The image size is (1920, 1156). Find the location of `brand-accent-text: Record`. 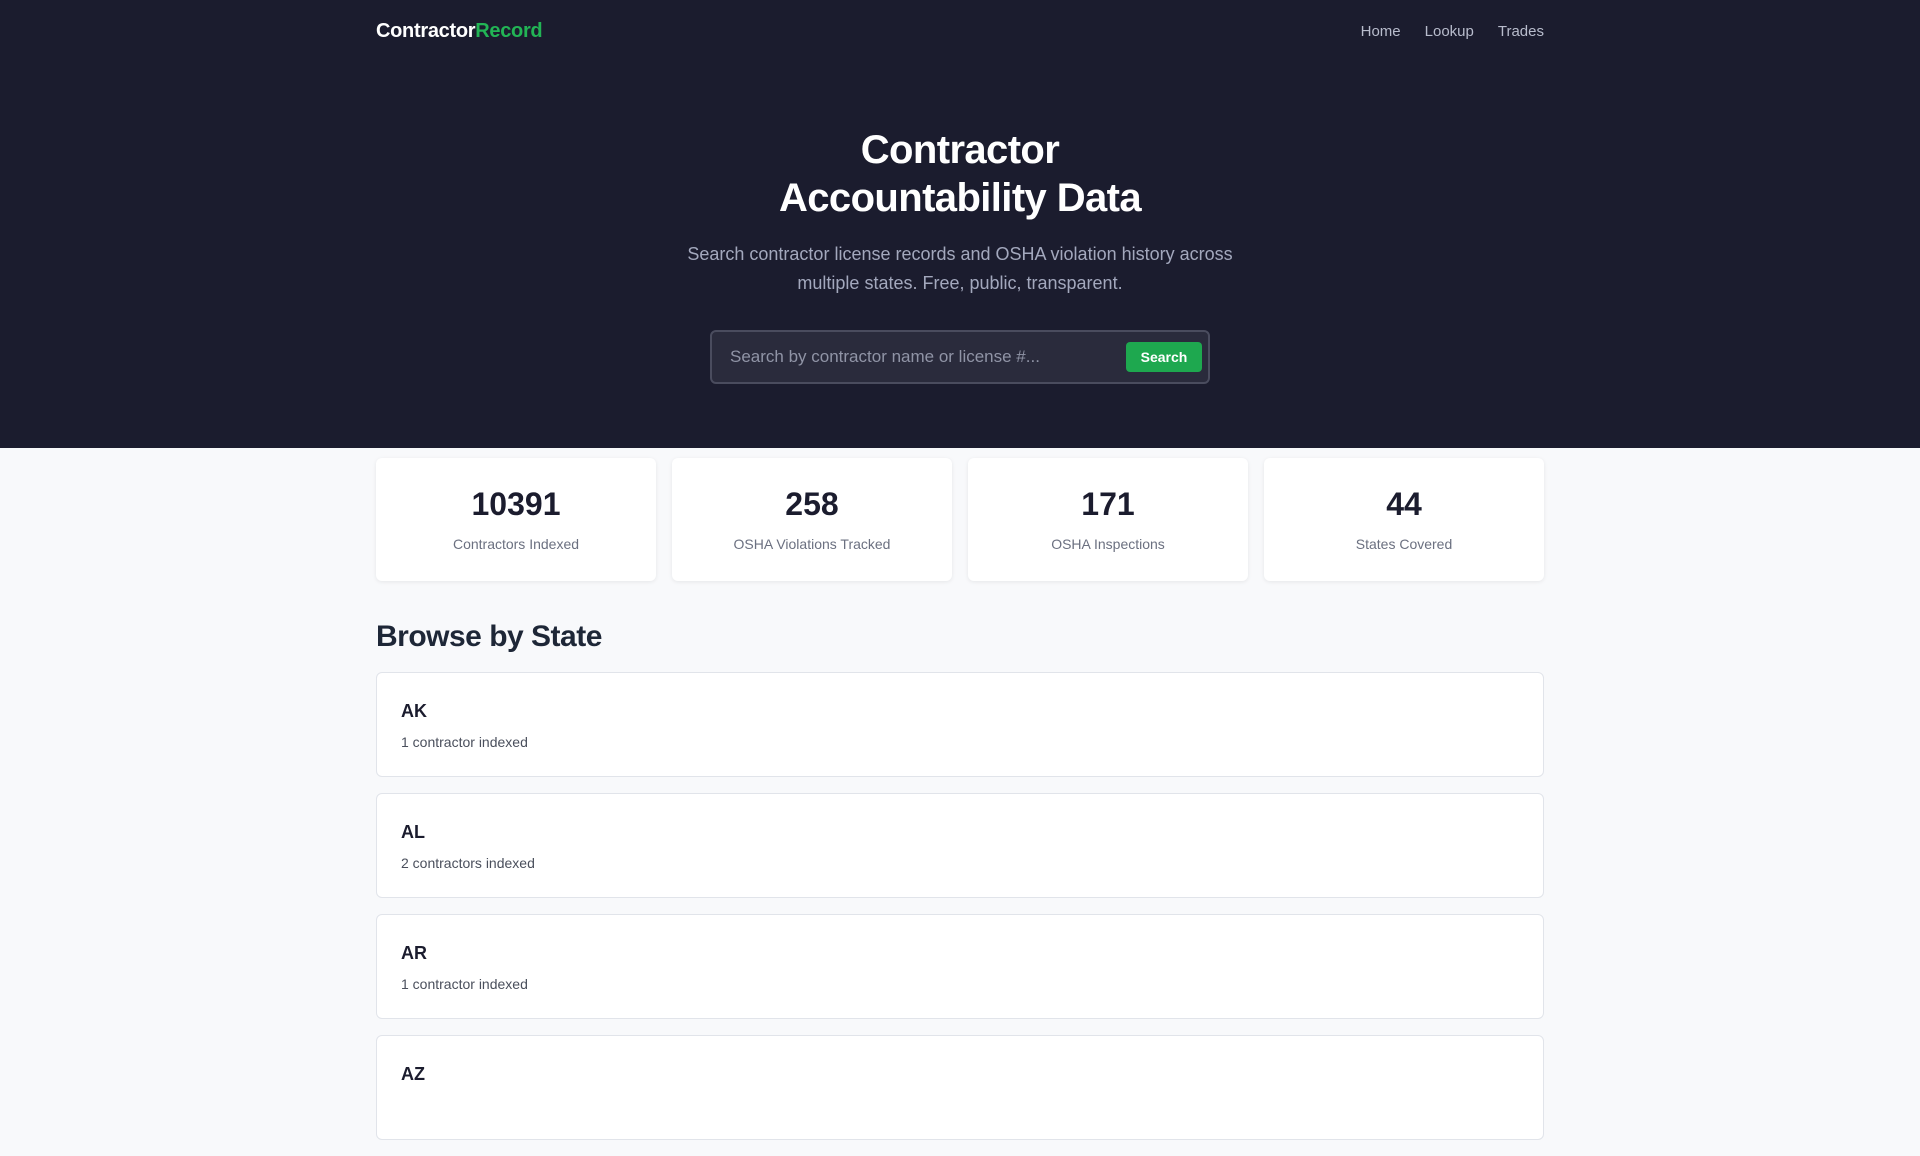

brand-accent-text: Record is located at coordinates (509, 31).